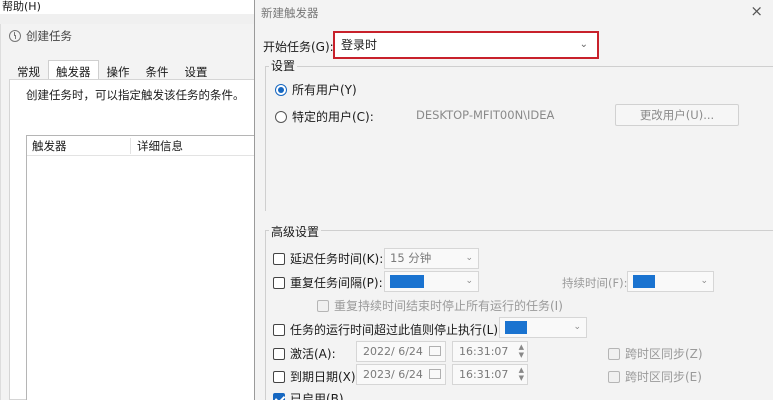 The image size is (773, 400). I want to click on radio-selected-icon, so click(281, 89).